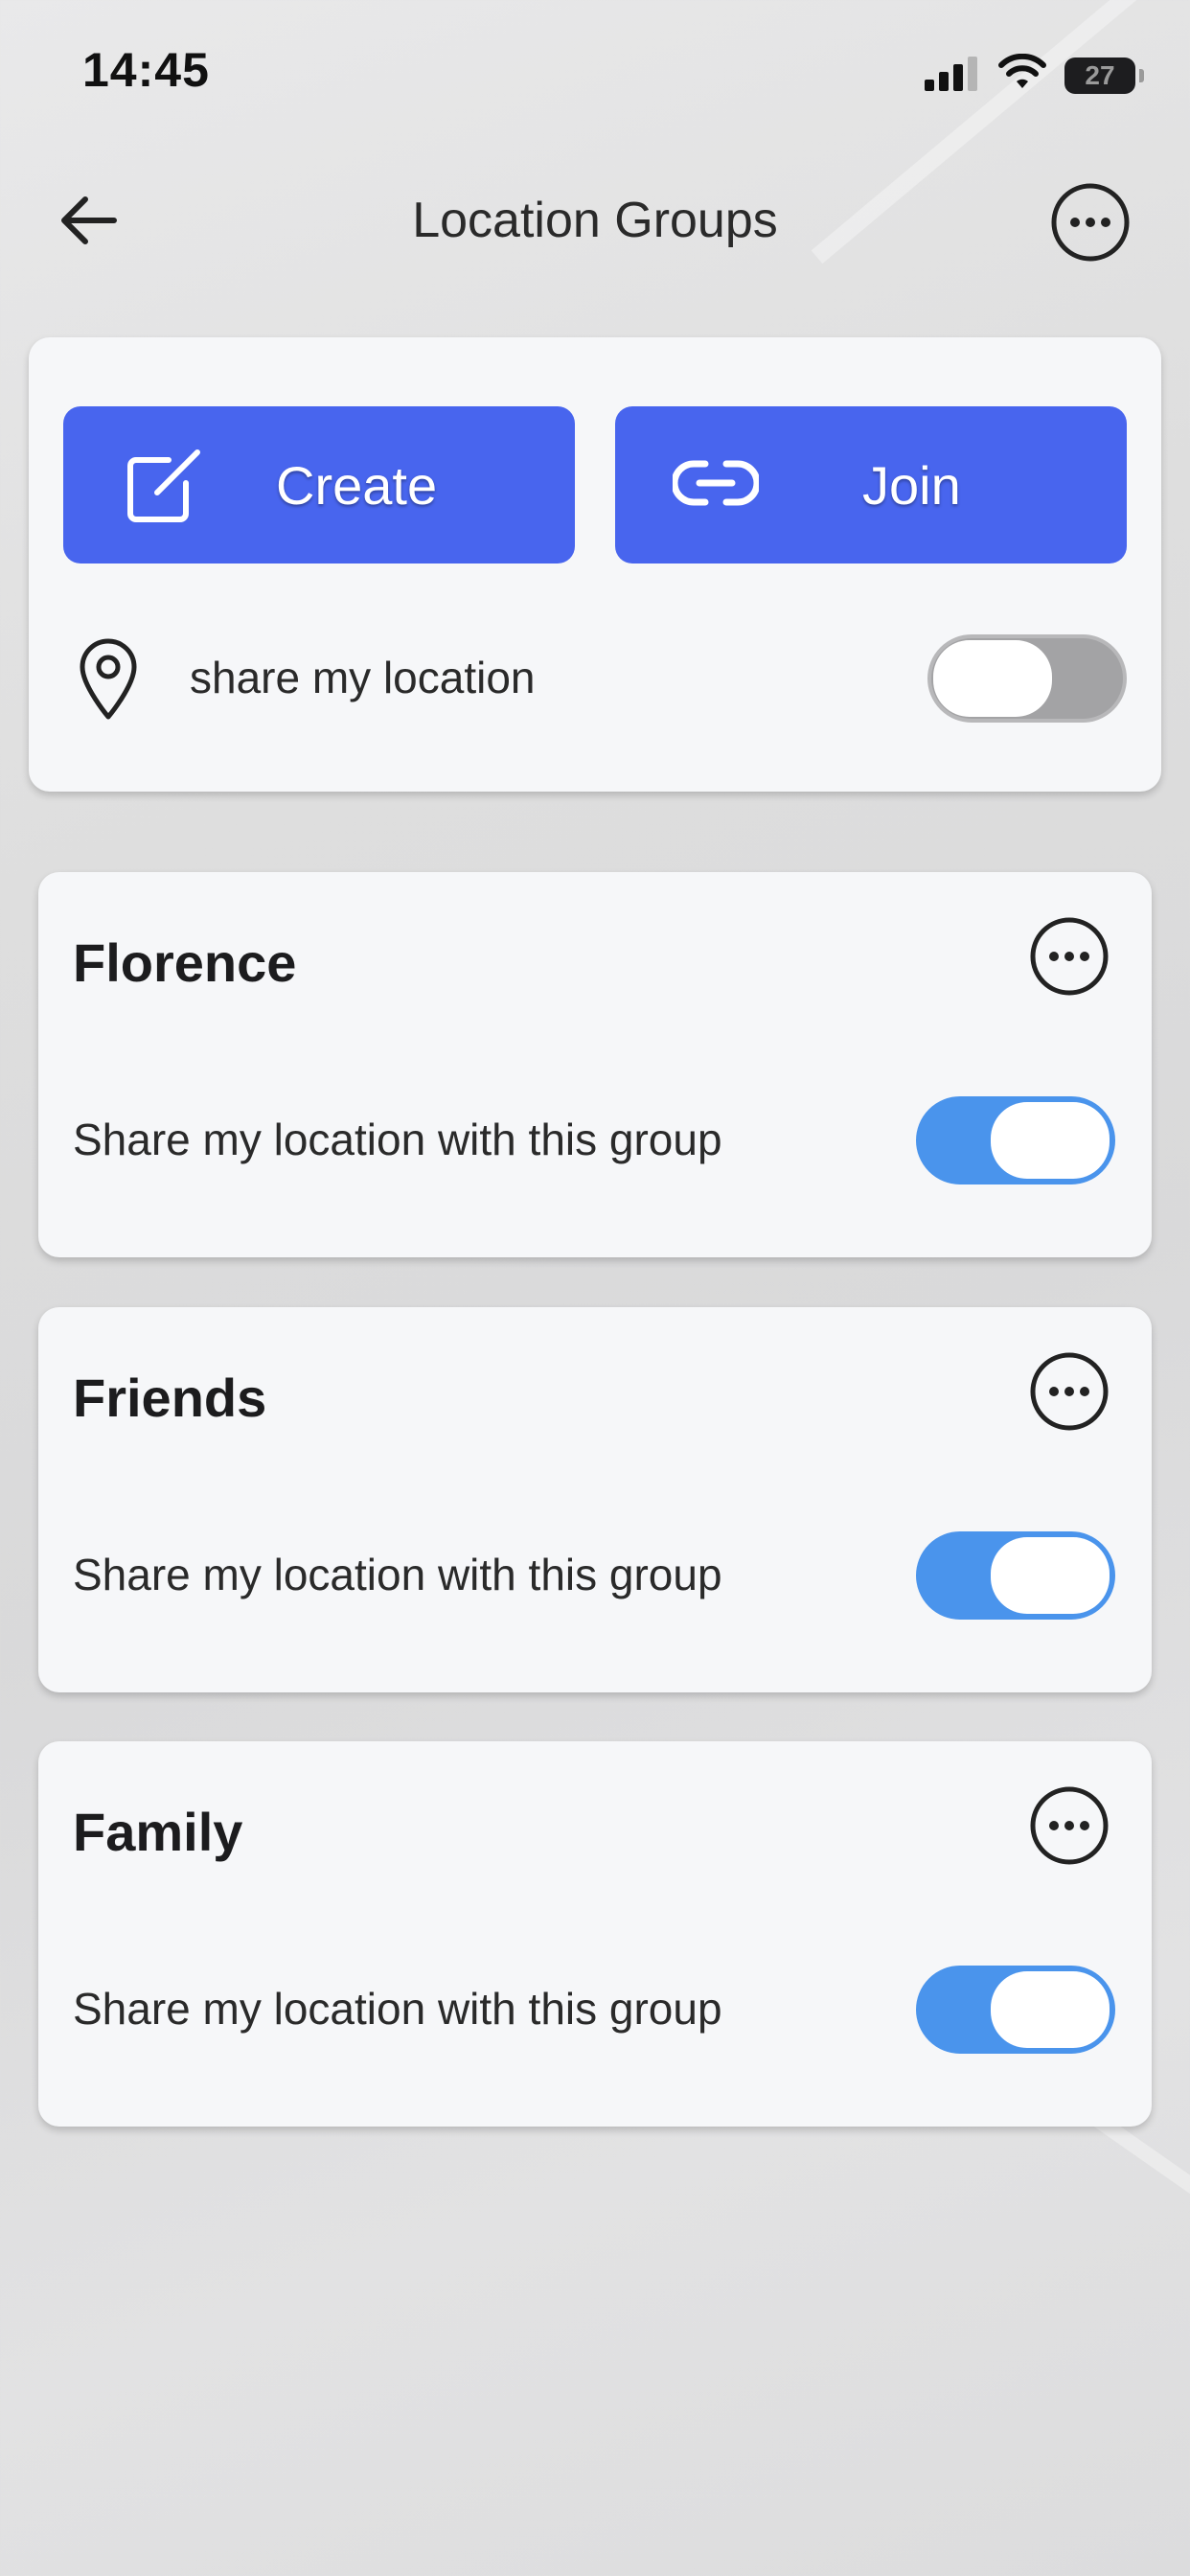  What do you see at coordinates (357, 485) in the screenshot?
I see `create-button-label: Create` at bounding box center [357, 485].